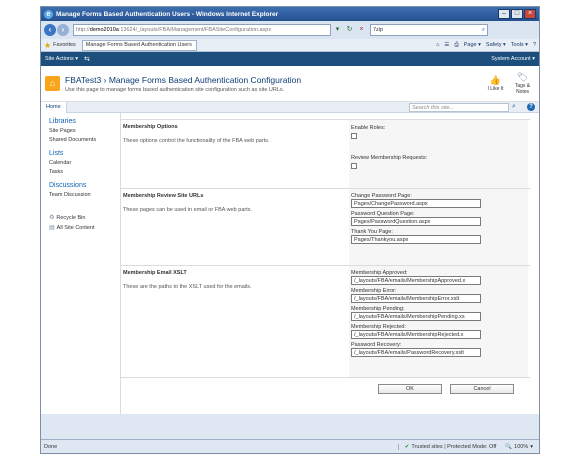 The height and width of the screenshot is (460, 580). Describe the element at coordinates (354, 166) in the screenshot. I see `review-requests-checkbox` at that location.